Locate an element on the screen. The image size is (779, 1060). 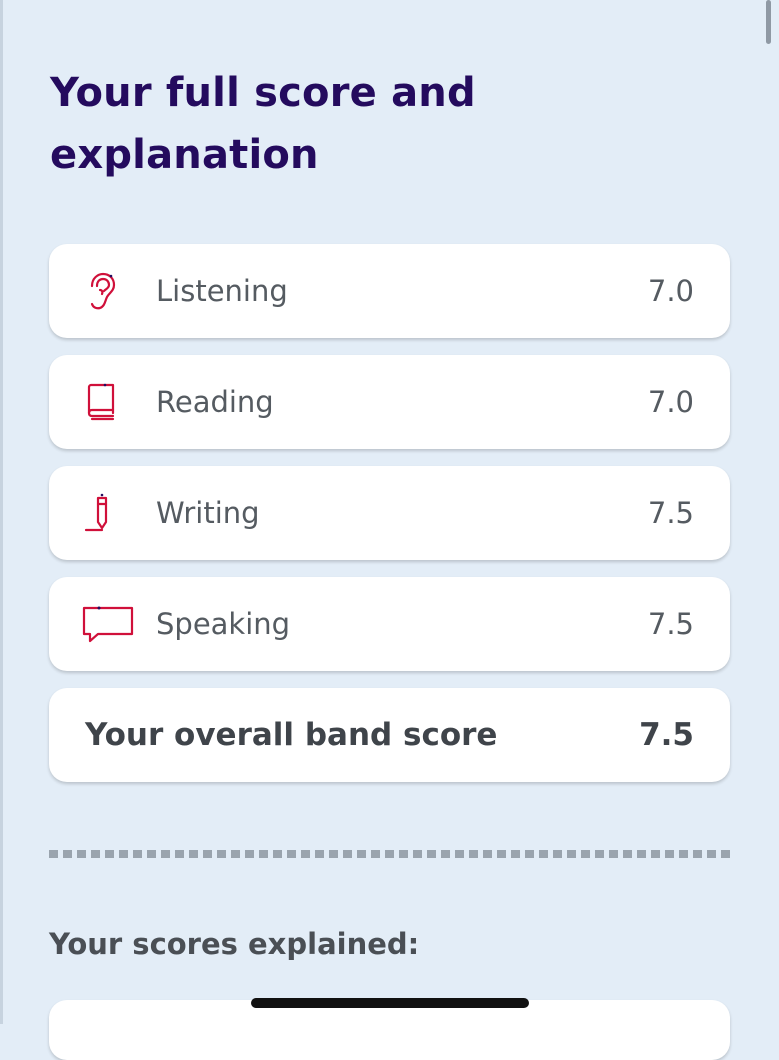
score-label-listening: Listening is located at coordinates (222, 291).